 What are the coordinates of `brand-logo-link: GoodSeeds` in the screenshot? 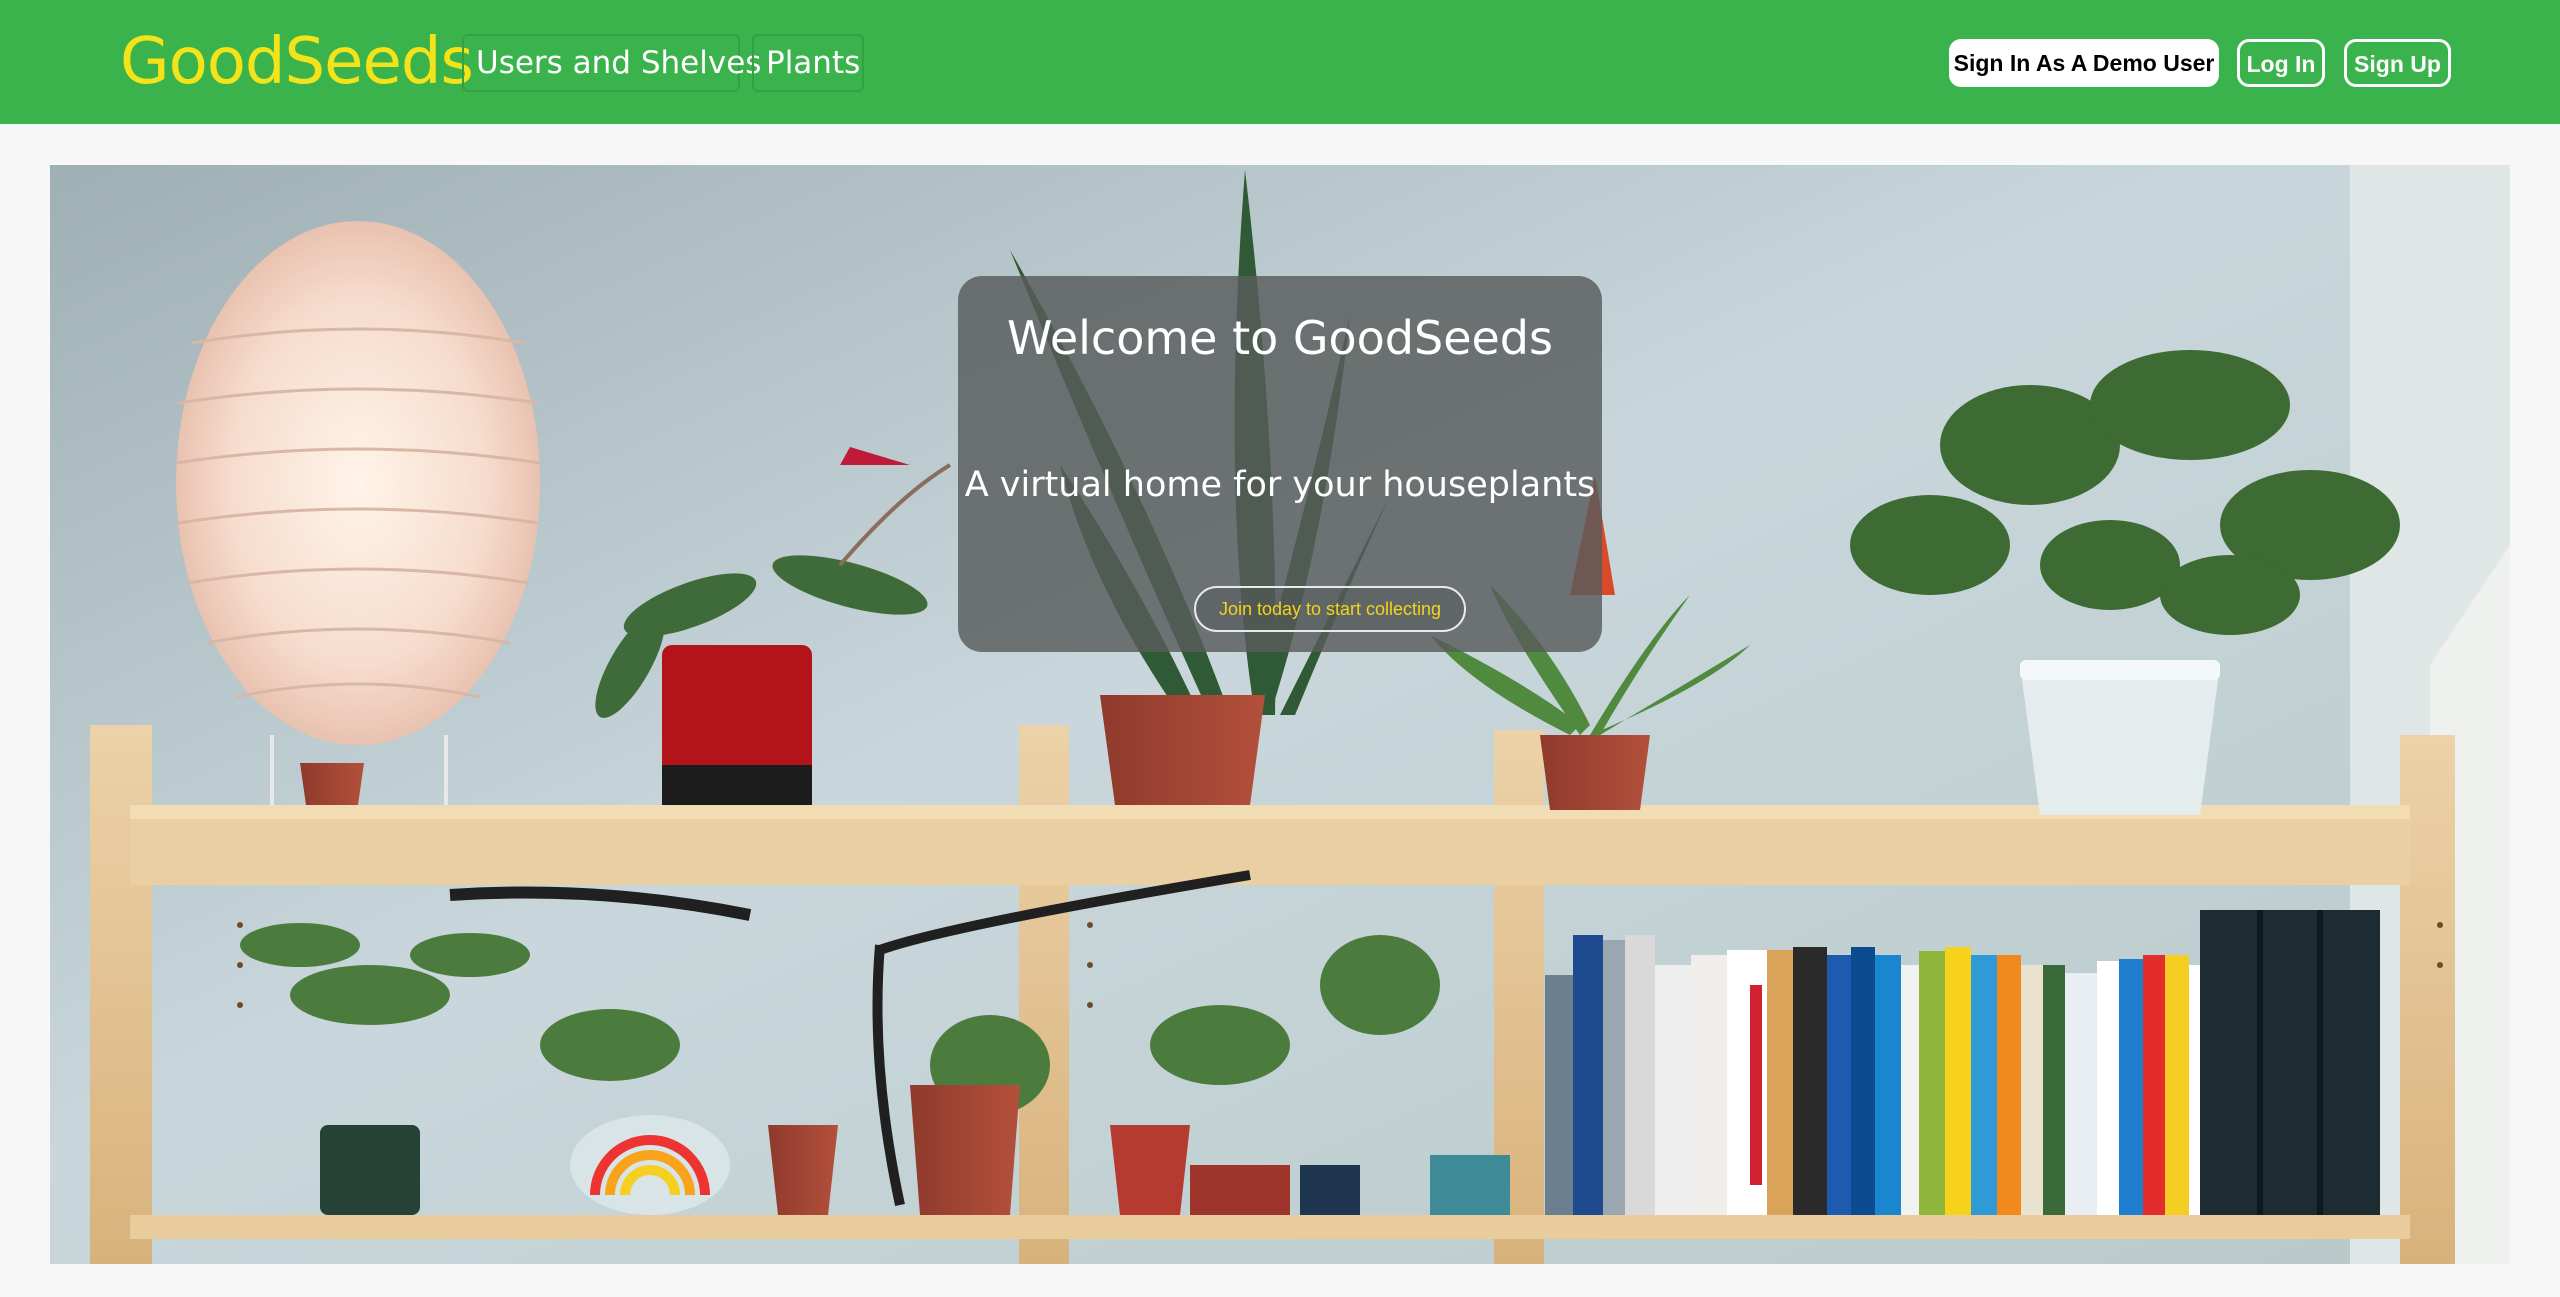 It's located at (297, 62).